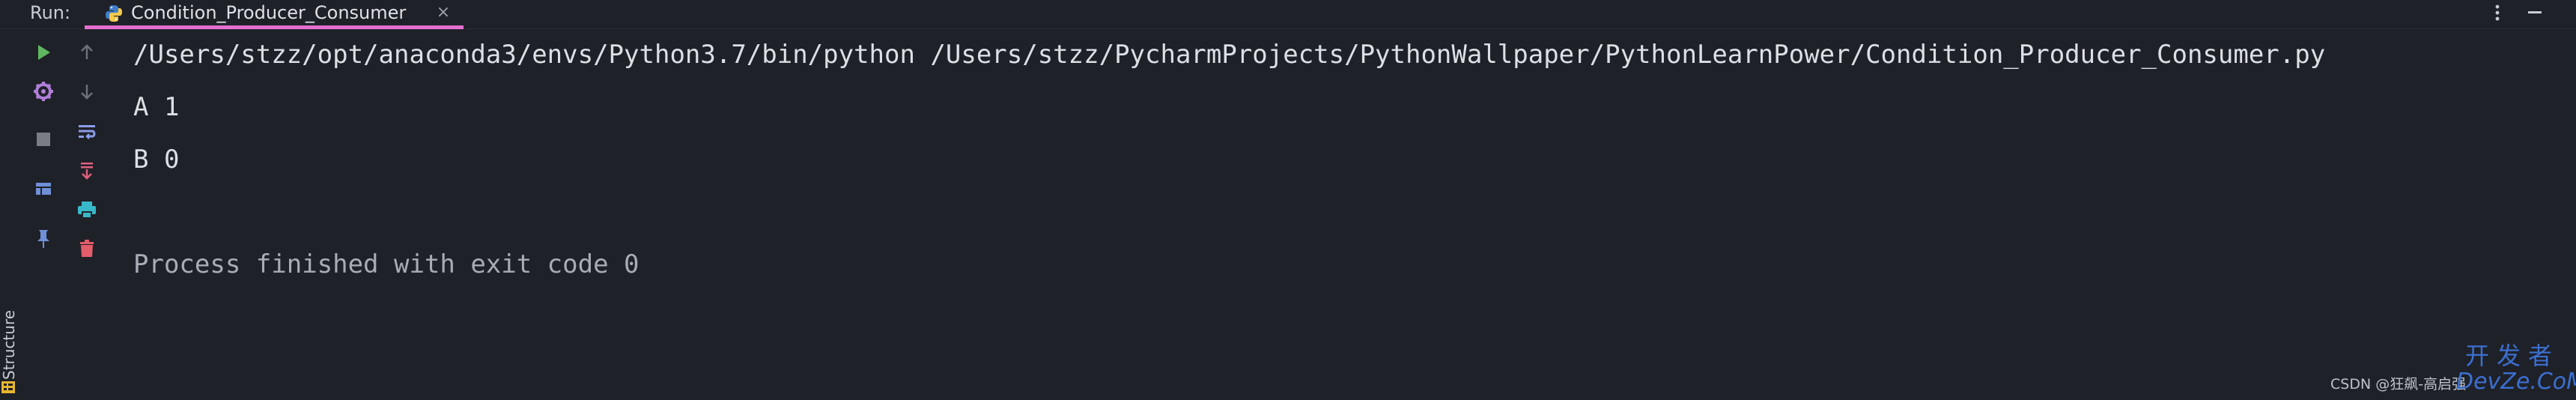  I want to click on active-tab-indicator, so click(274, 27).